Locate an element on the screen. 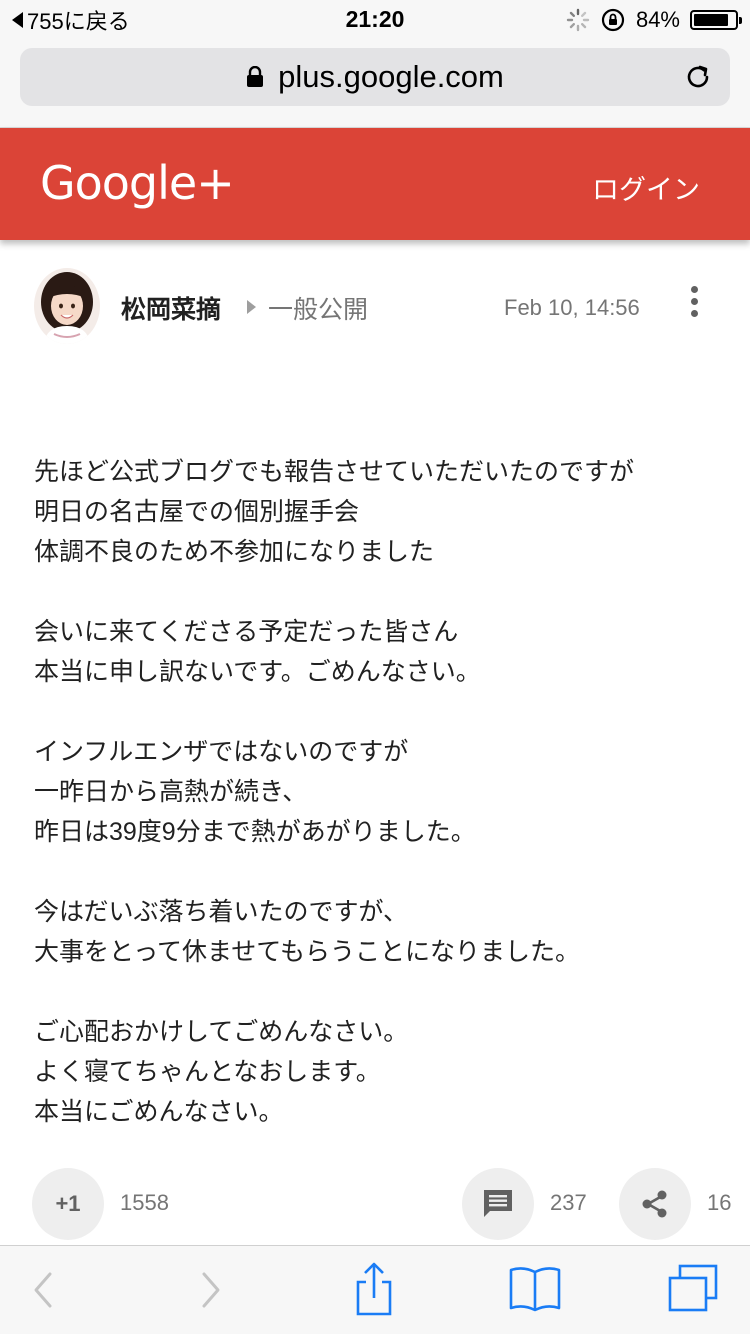 This screenshot has width=750, height=1334. plus-one-button: +1 is located at coordinates (68, 1204).